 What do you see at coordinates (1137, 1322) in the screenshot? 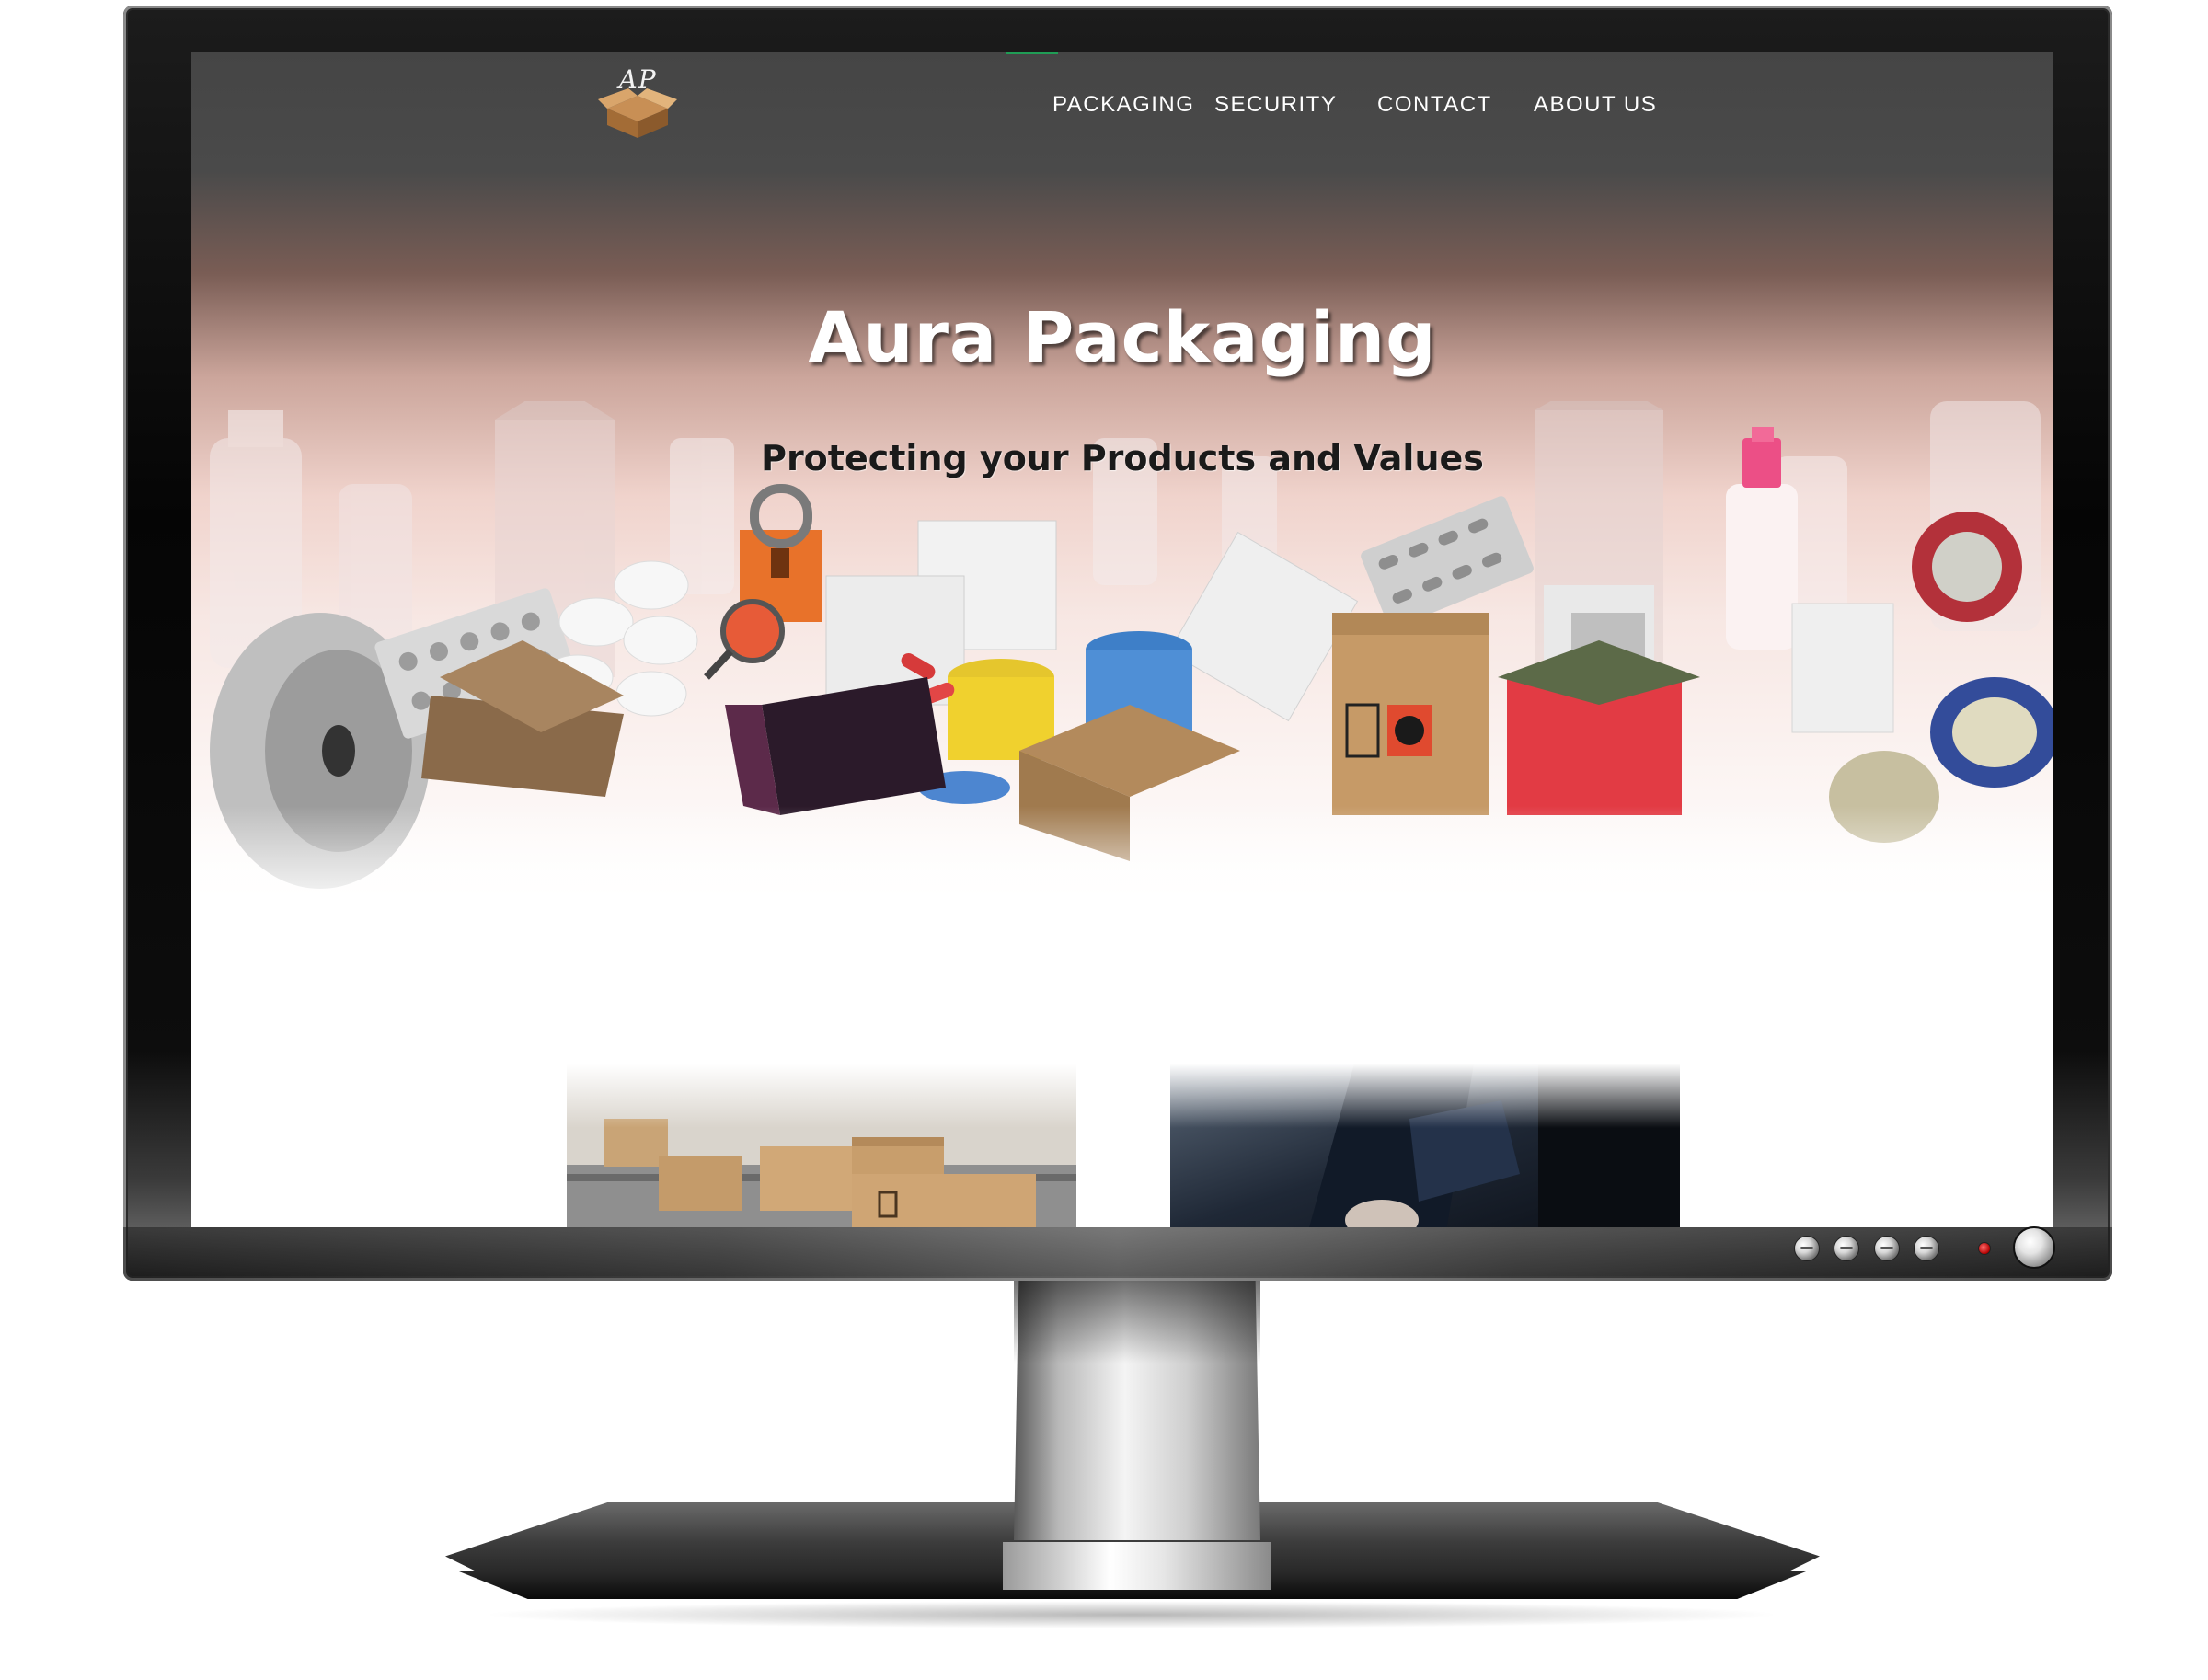
I see `stand-neck-shadow` at bounding box center [1137, 1322].